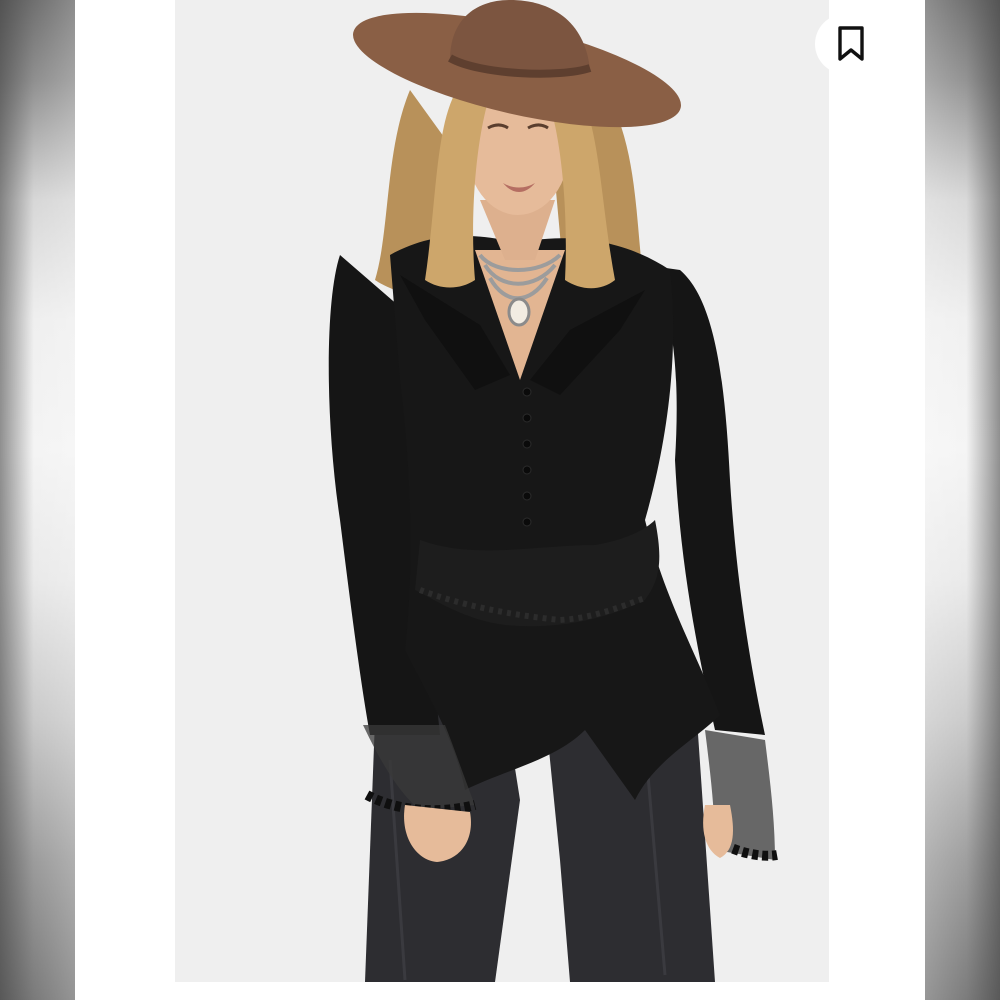 This screenshot has height=1000, width=1000. I want to click on bookmark-button, so click(851, 44).